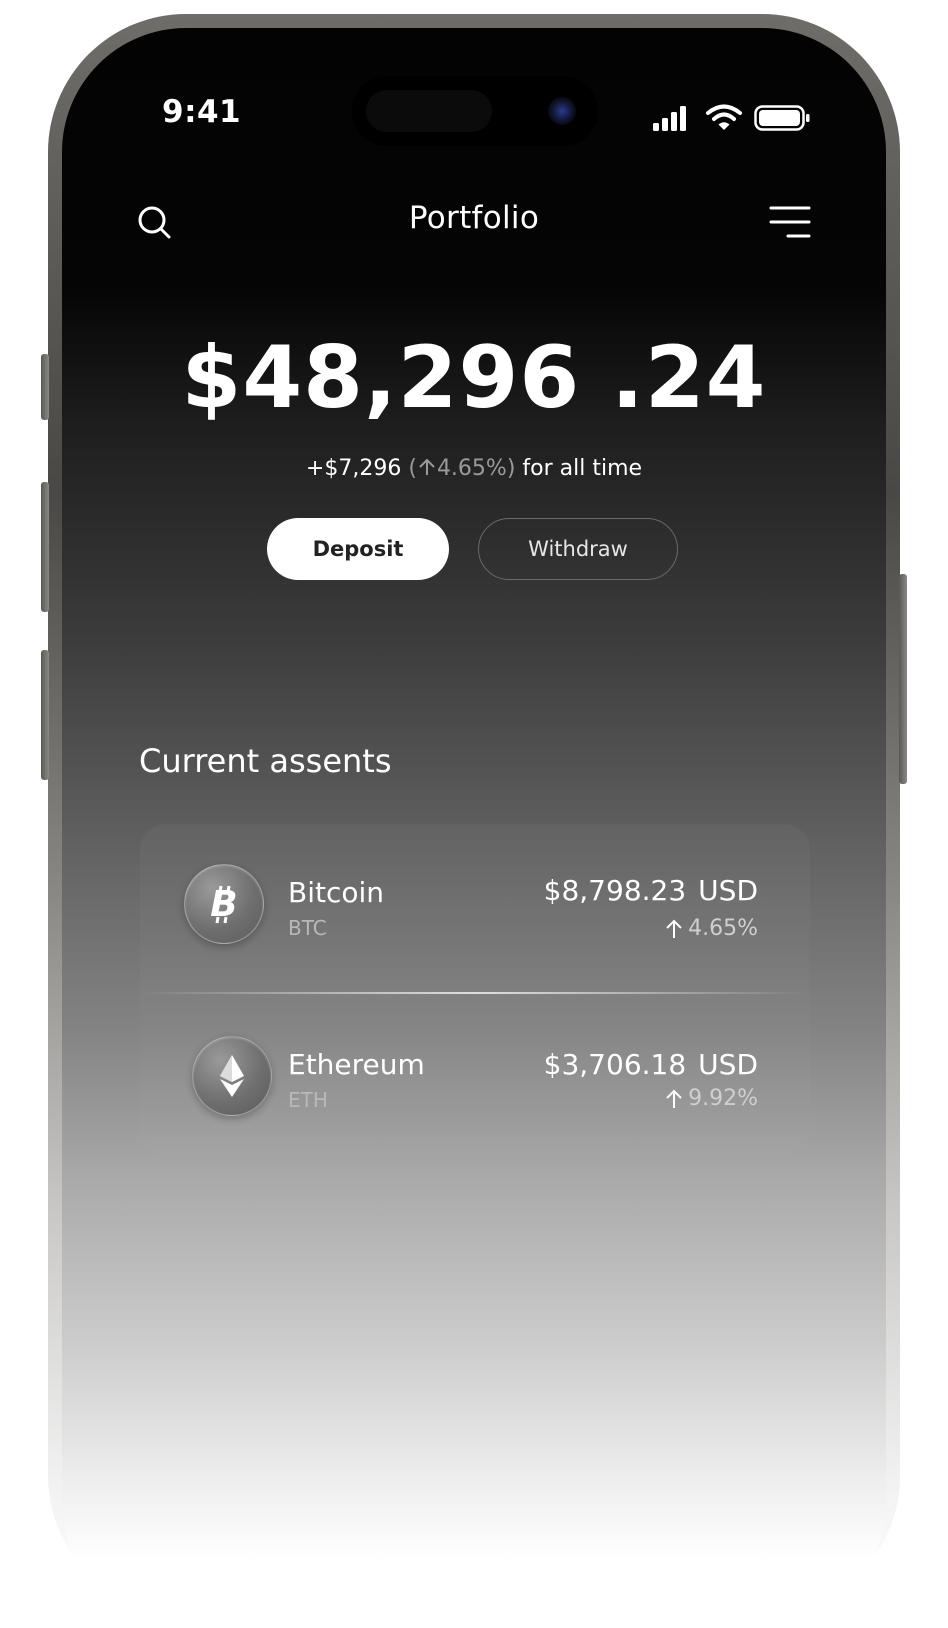 The image size is (948, 1628). Describe the element at coordinates (782, 118) in the screenshot. I see `battery-icon` at that location.